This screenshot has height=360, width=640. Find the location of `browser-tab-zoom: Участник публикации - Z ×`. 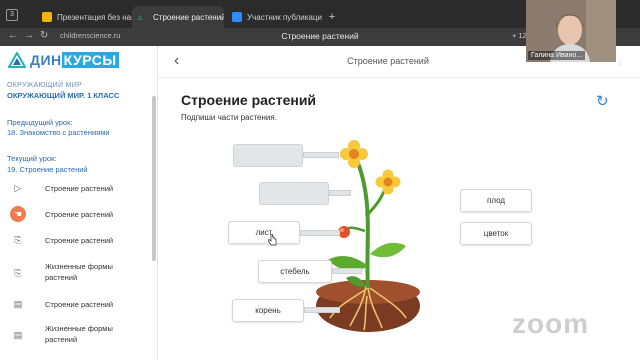

browser-tab-zoom: Участник публикации - Z × is located at coordinates (274, 17).